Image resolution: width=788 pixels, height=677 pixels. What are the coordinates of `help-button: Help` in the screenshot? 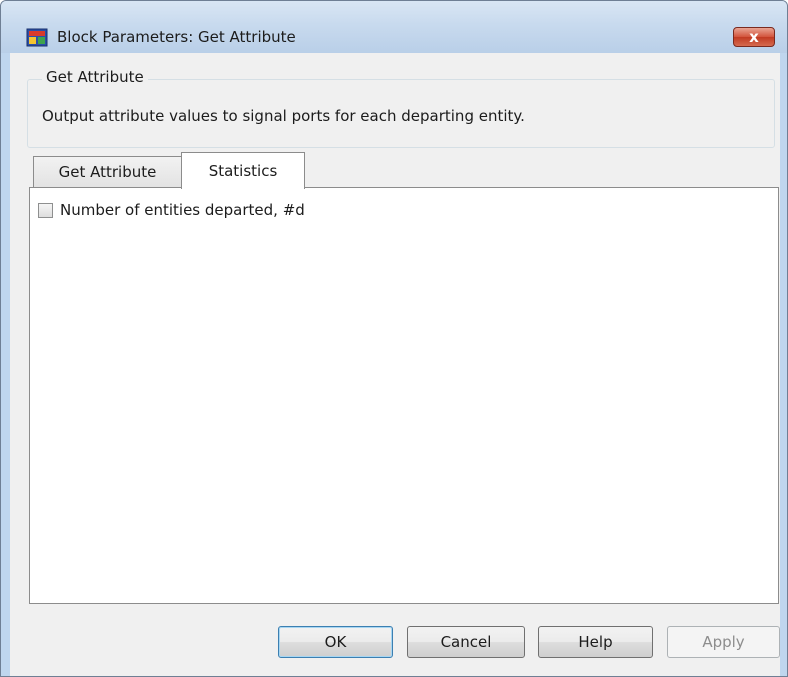 It's located at (595, 642).